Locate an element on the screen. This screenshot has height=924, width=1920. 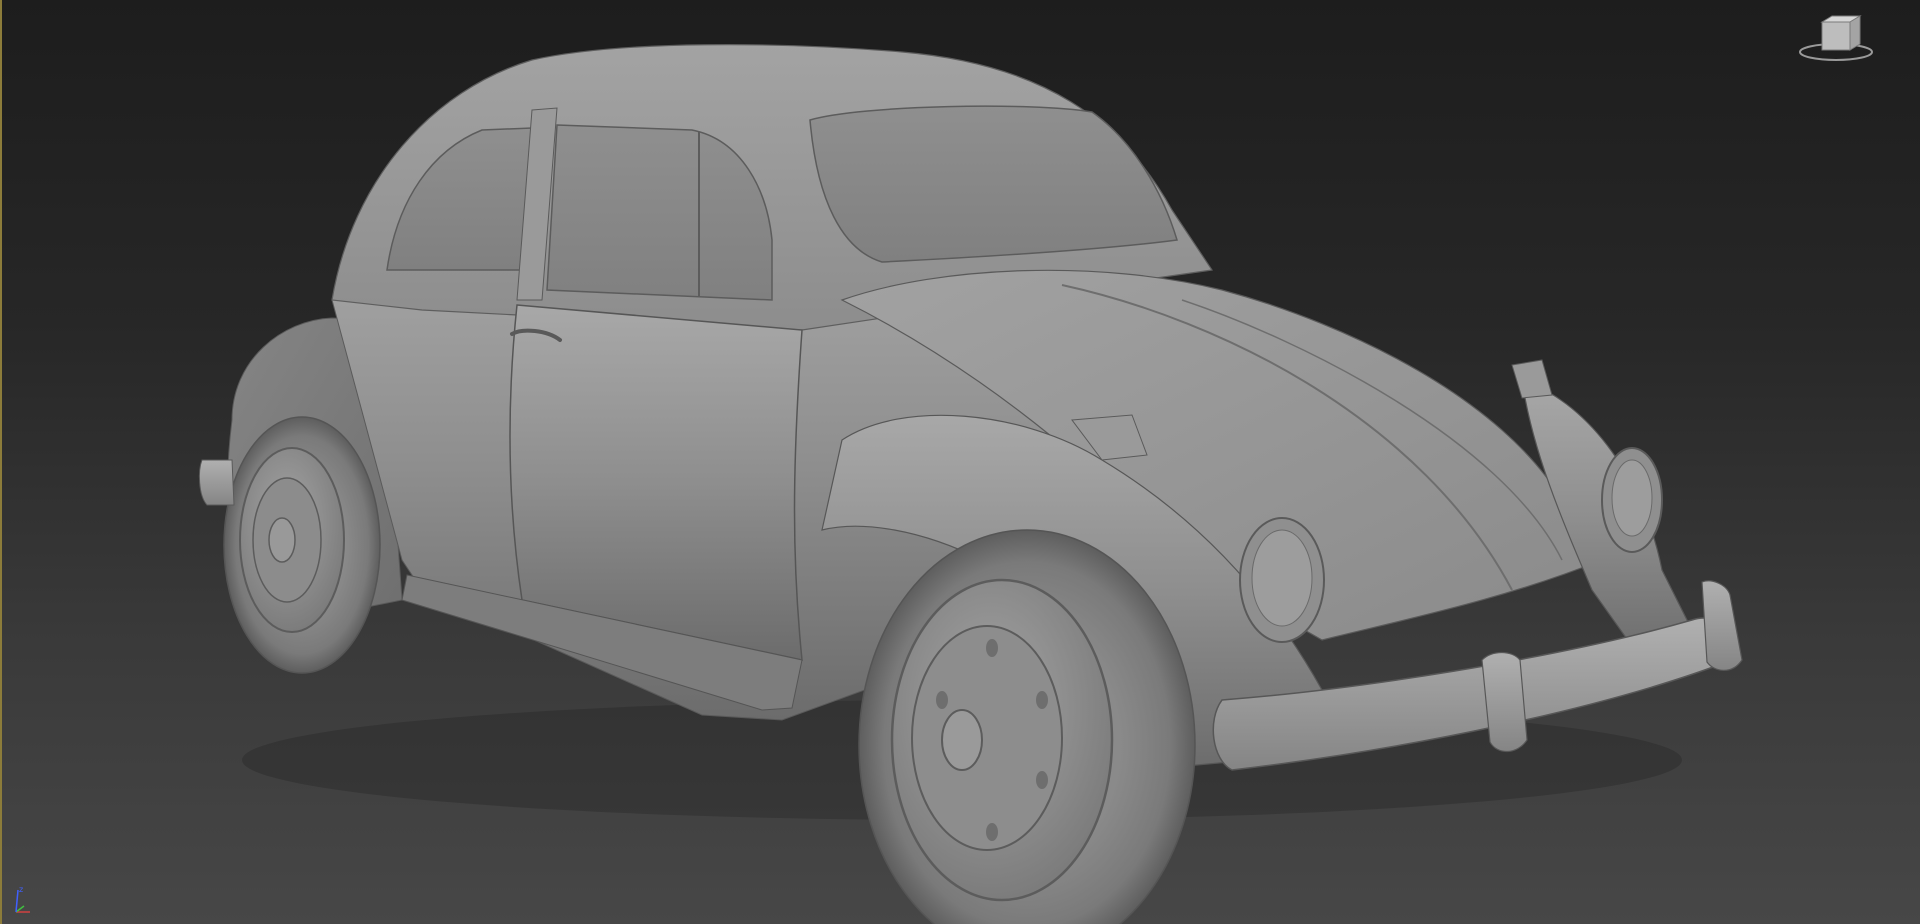
svg-text: z is located at coordinates (21, 889).